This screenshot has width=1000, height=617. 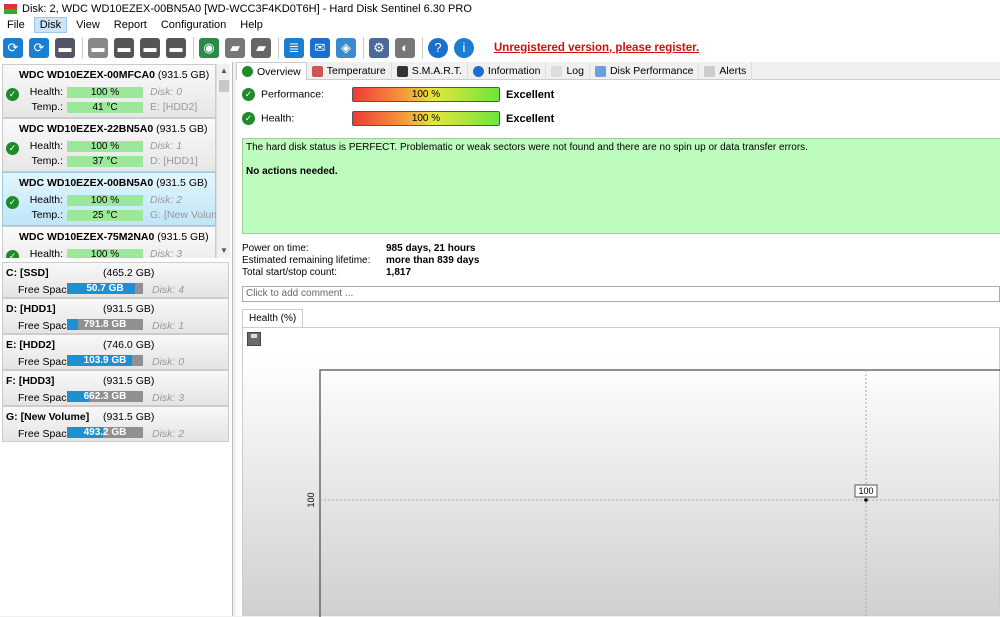 What do you see at coordinates (65, 47) in the screenshot?
I see `disk-list-icon: ▬` at bounding box center [65, 47].